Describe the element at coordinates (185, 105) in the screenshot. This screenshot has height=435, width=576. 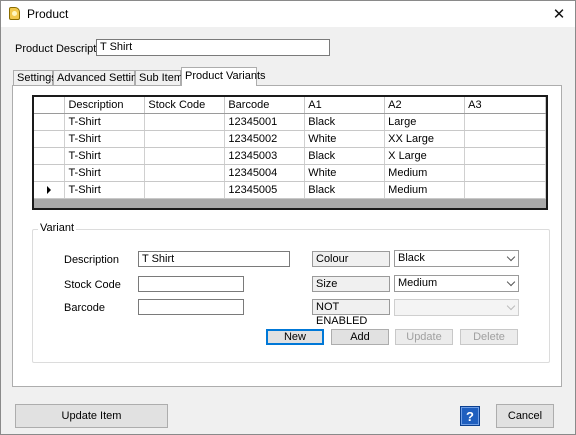
I see `column-header-stock-code: Stock Code` at that location.